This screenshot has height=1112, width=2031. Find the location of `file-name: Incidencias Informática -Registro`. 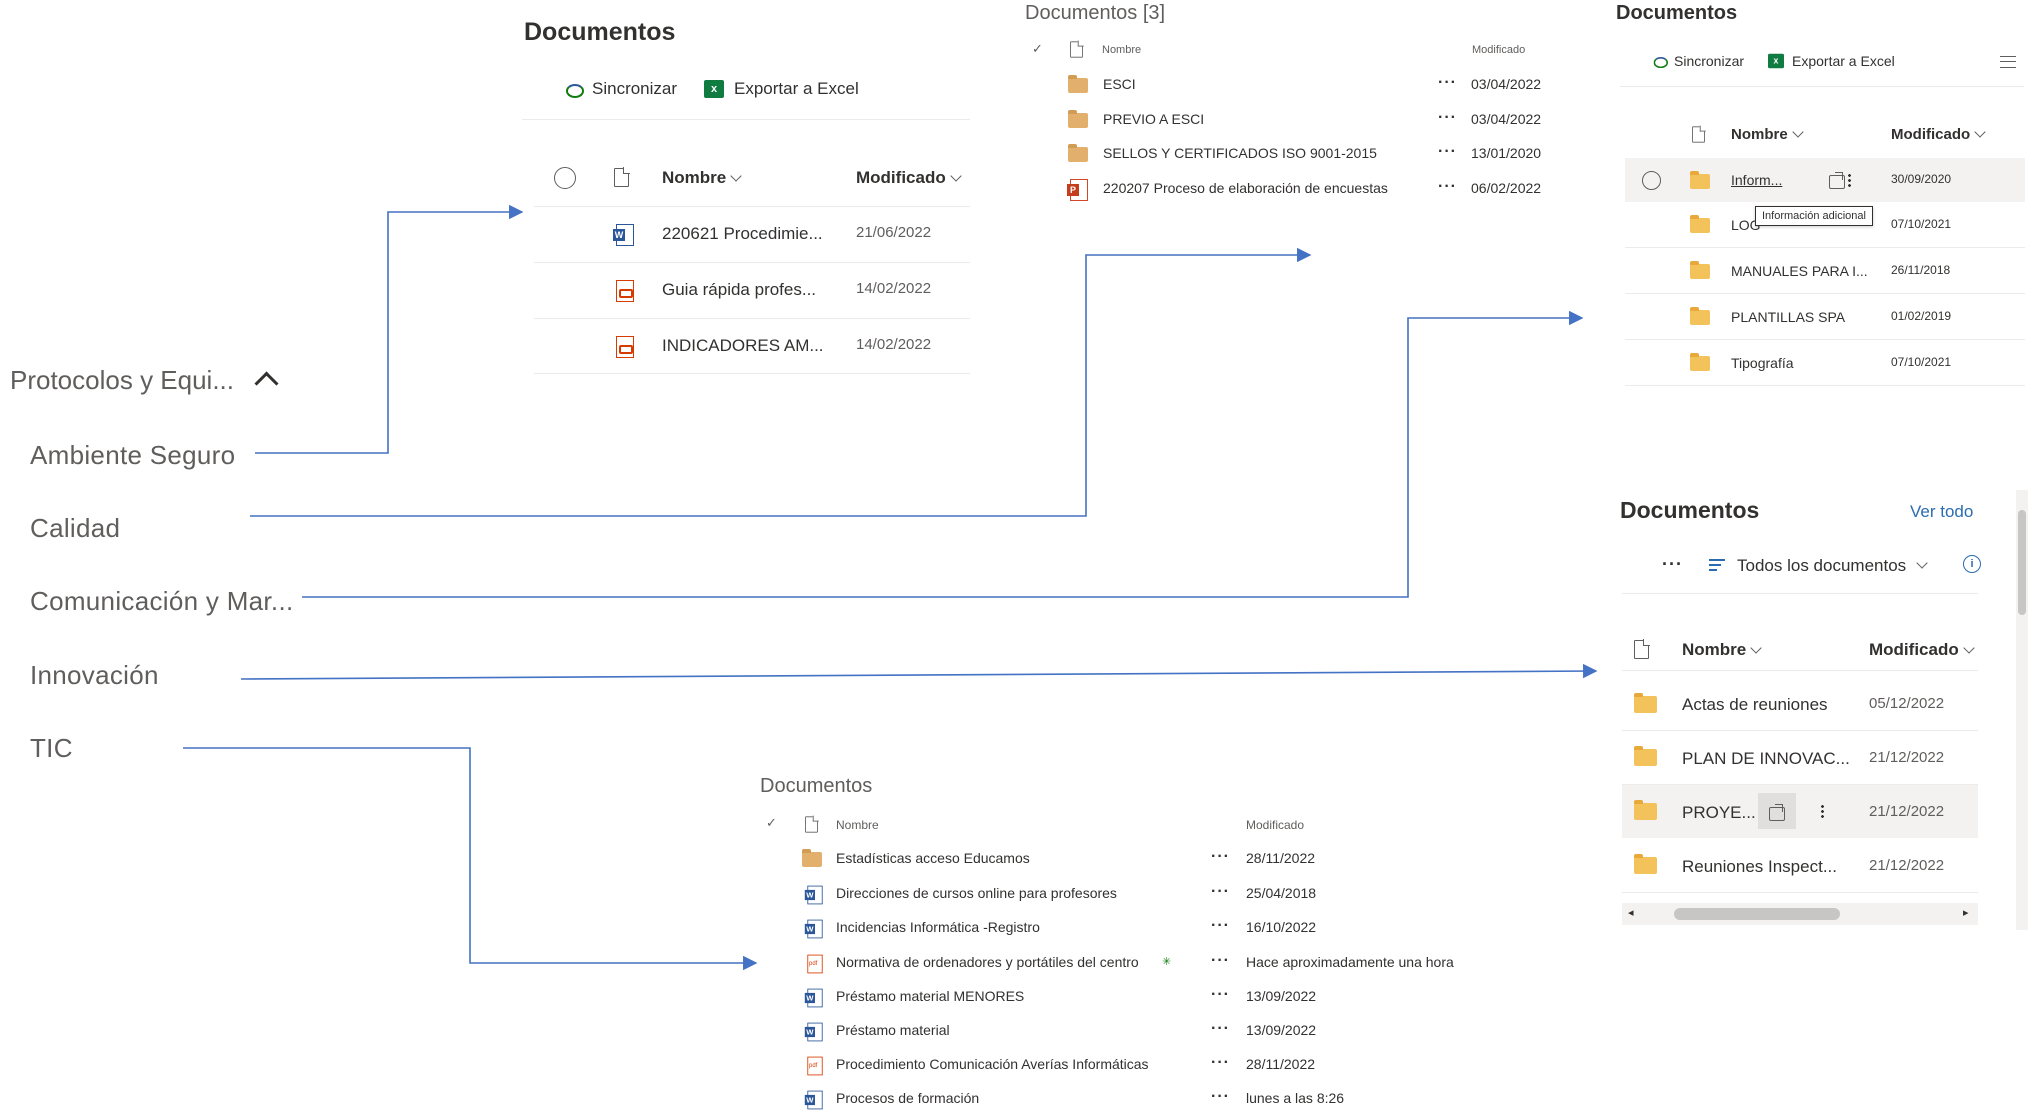

file-name: Incidencias Informática -Registro is located at coordinates (938, 927).